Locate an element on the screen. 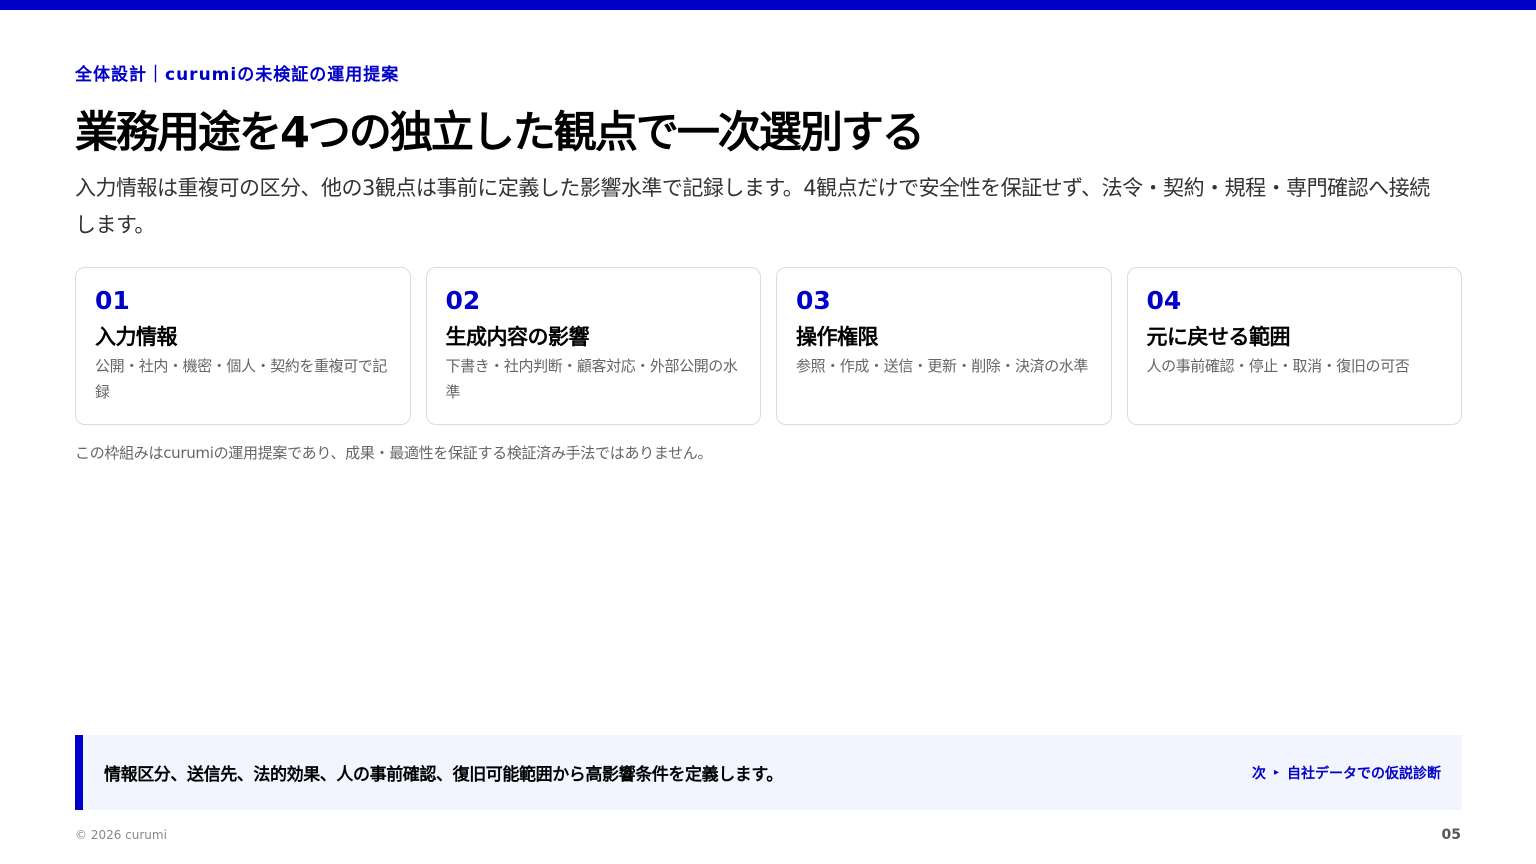  card-title: 生成内容の影響 is located at coordinates (517, 337).